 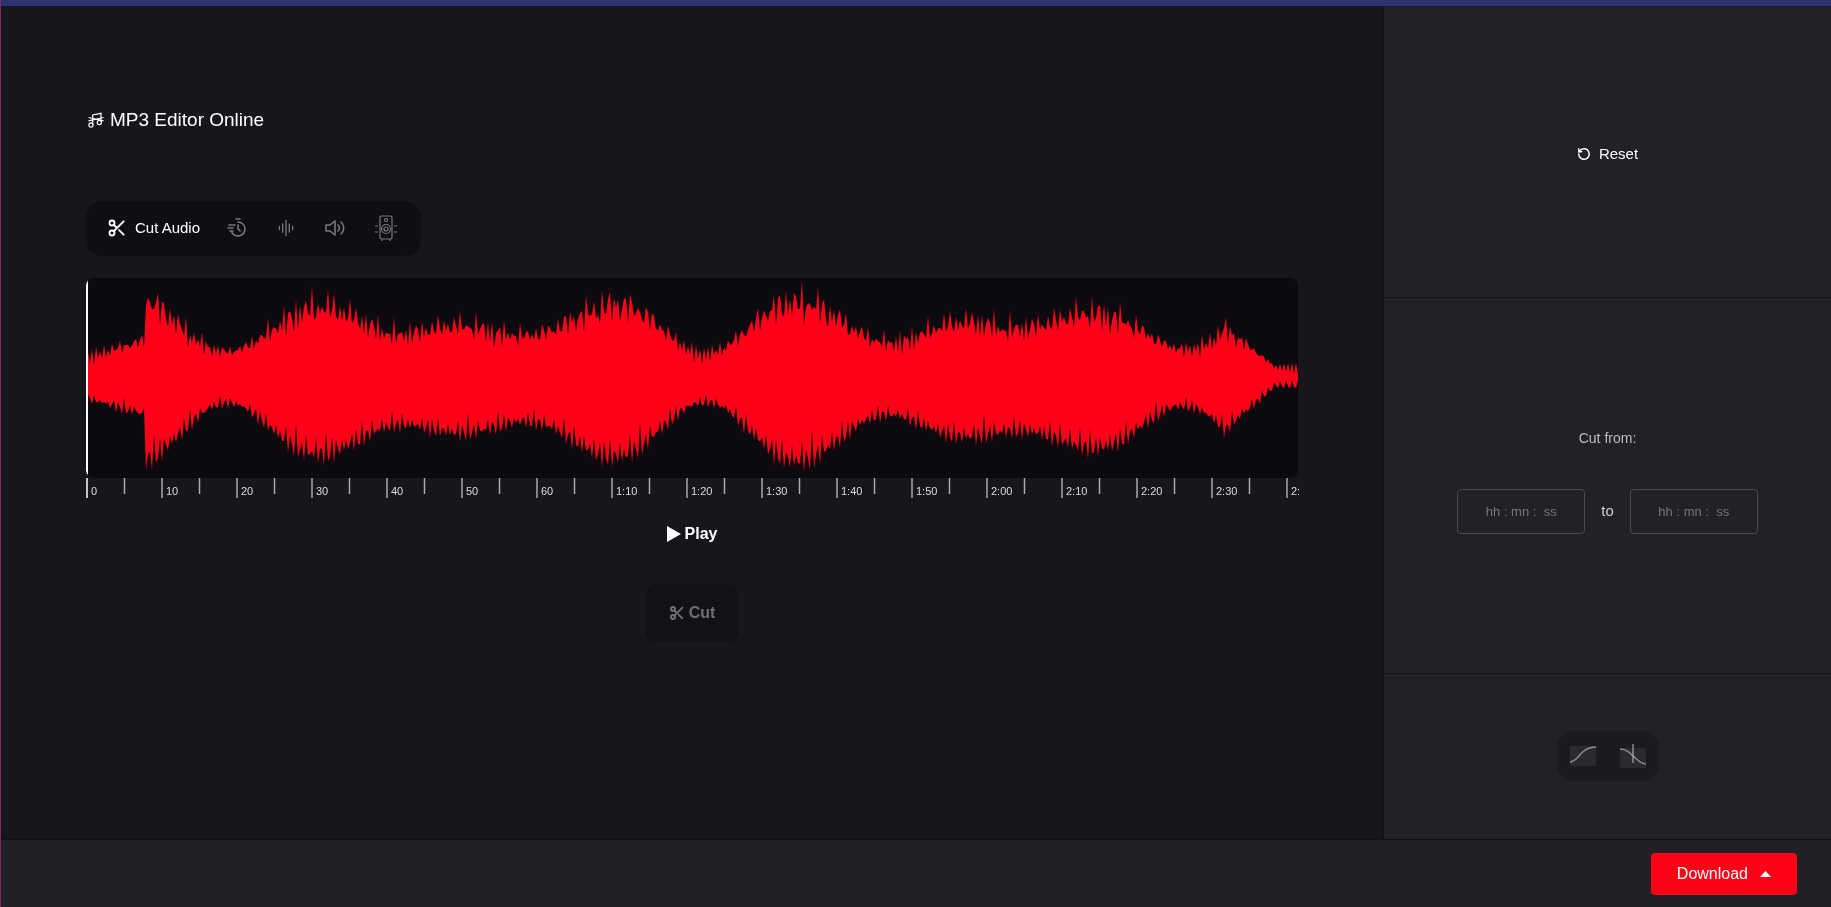 I want to click on time-label: 60, so click(x=547, y=491).